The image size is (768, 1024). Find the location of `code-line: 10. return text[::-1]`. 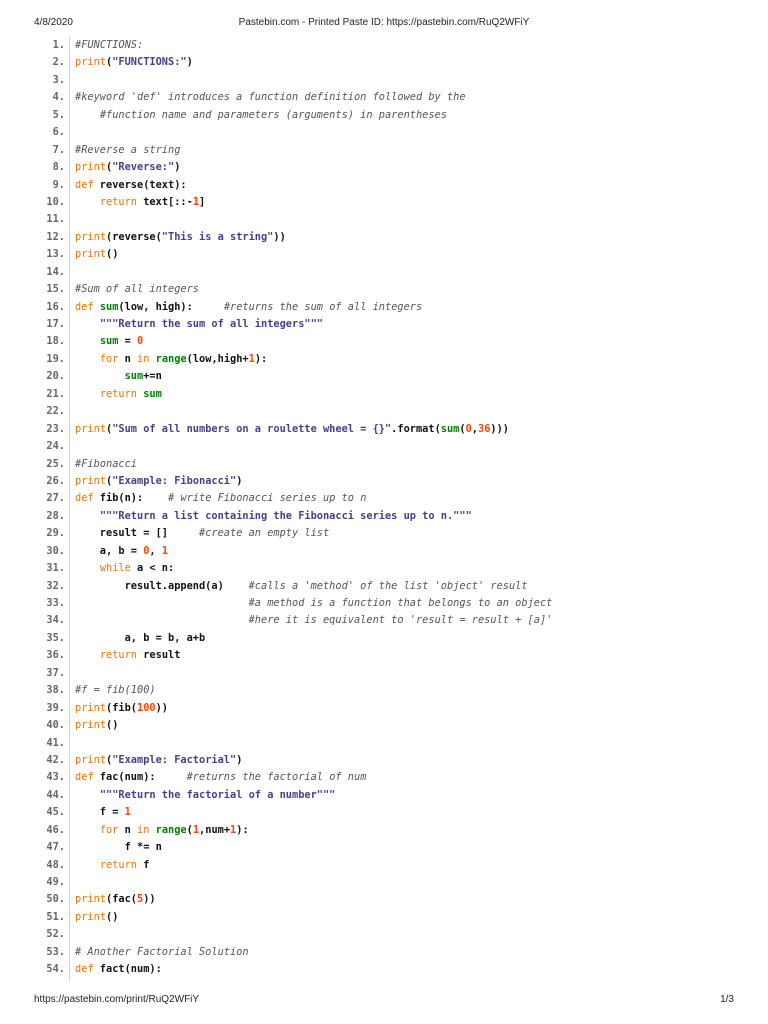

code-line: 10. return text[::-1] is located at coordinates (384, 202).